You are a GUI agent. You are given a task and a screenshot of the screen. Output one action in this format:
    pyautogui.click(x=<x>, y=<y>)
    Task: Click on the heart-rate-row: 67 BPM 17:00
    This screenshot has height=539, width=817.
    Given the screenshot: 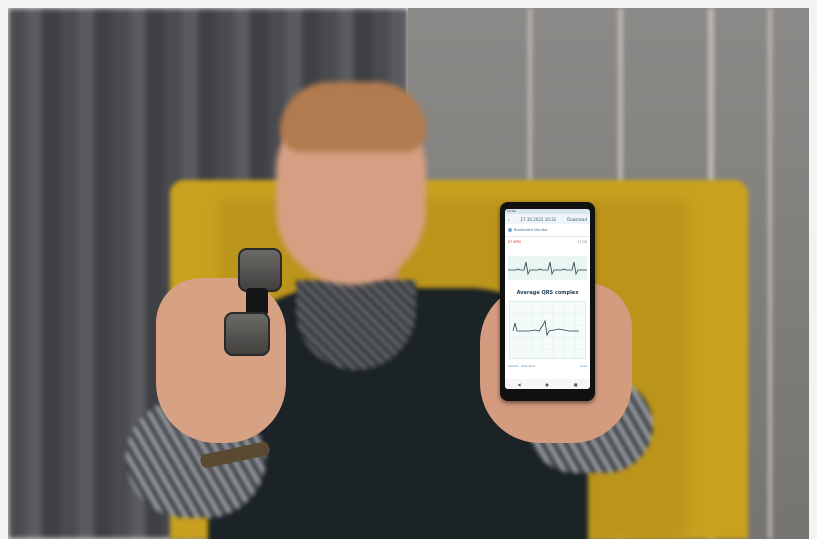 What is the action you would take?
    pyautogui.click(x=547, y=242)
    